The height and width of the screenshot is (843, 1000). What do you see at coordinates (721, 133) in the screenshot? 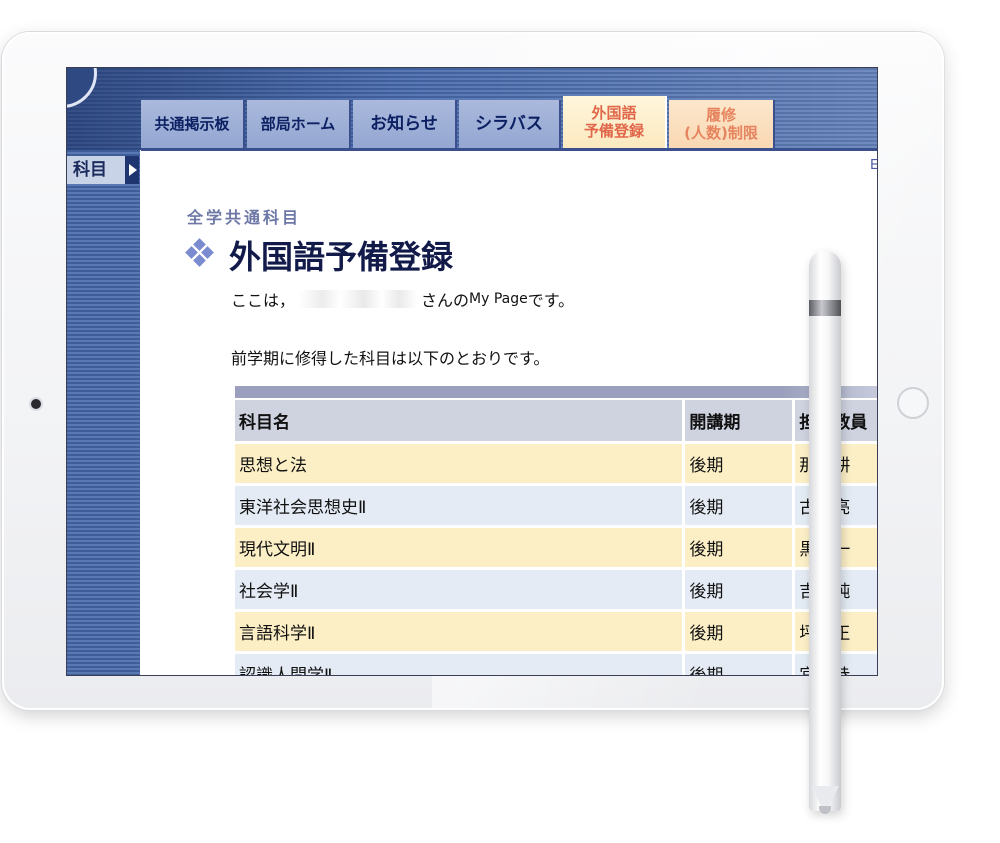
I see `tab-label-line2: (人数)制限` at bounding box center [721, 133].